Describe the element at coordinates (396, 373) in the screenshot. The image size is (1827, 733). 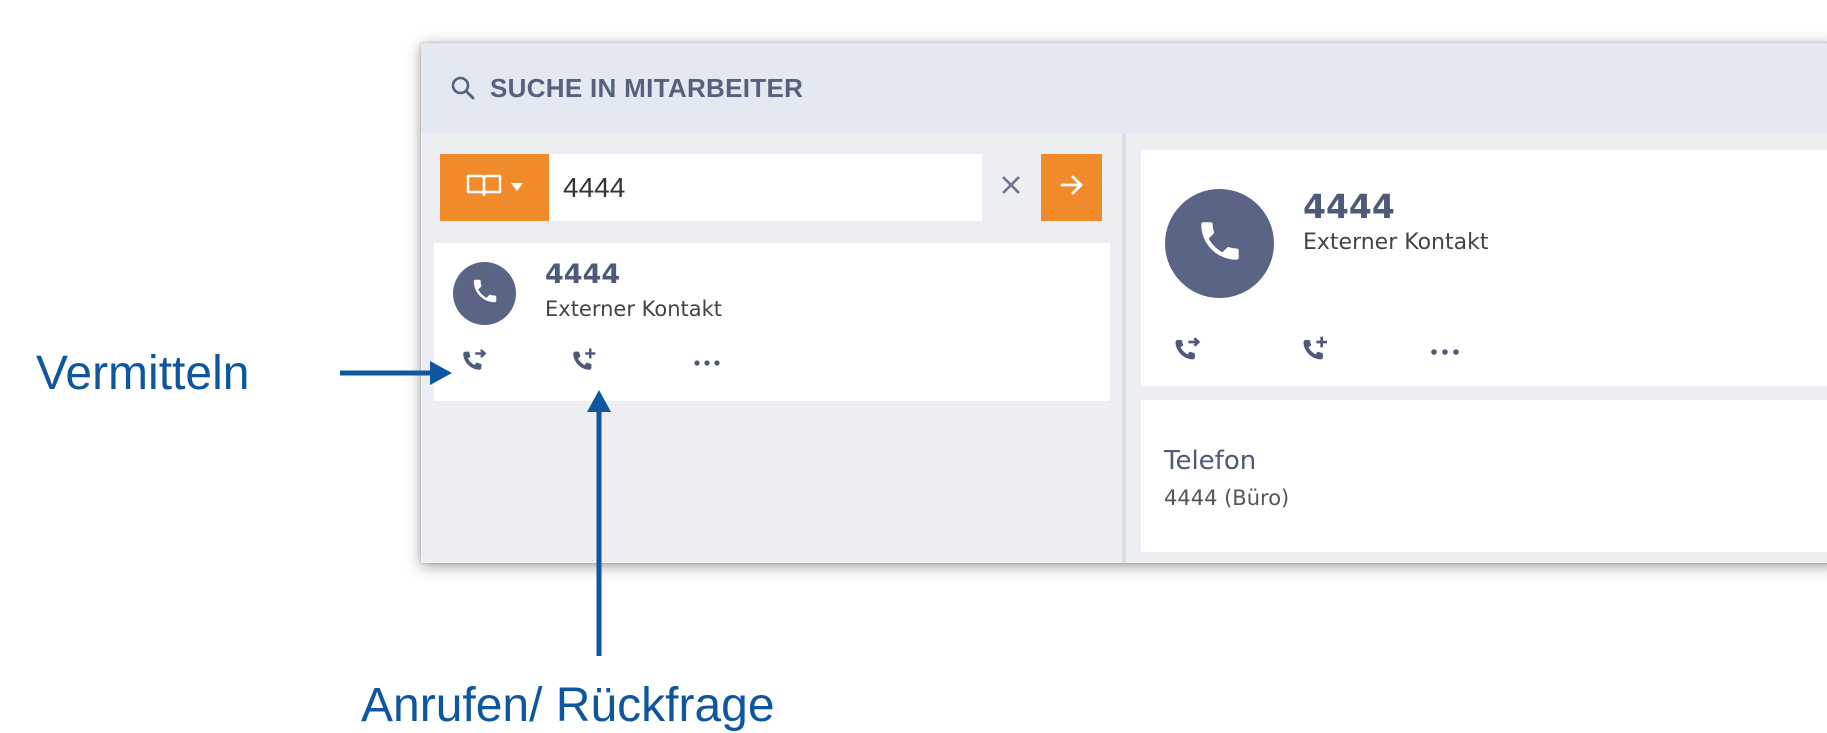
I see `transfer-arrow` at that location.